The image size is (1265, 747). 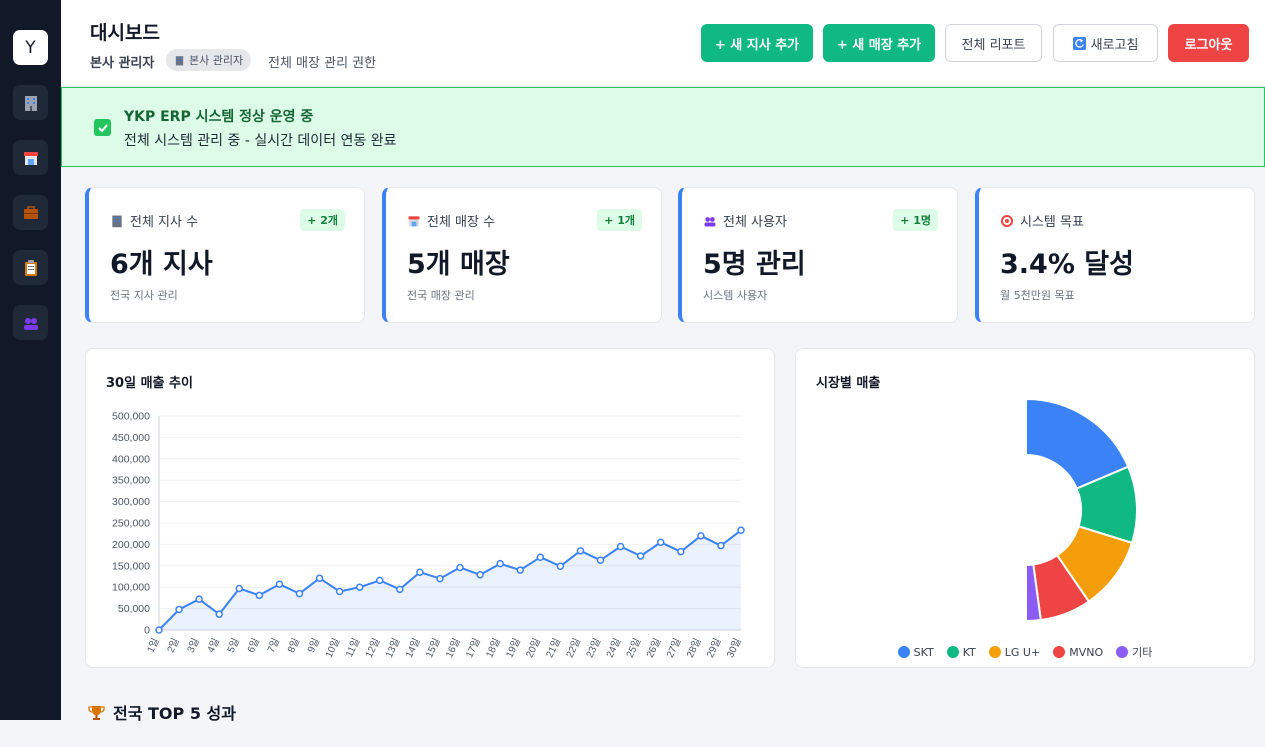 What do you see at coordinates (173, 645) in the screenshot?
I see `x-tick-label: 2일` at bounding box center [173, 645].